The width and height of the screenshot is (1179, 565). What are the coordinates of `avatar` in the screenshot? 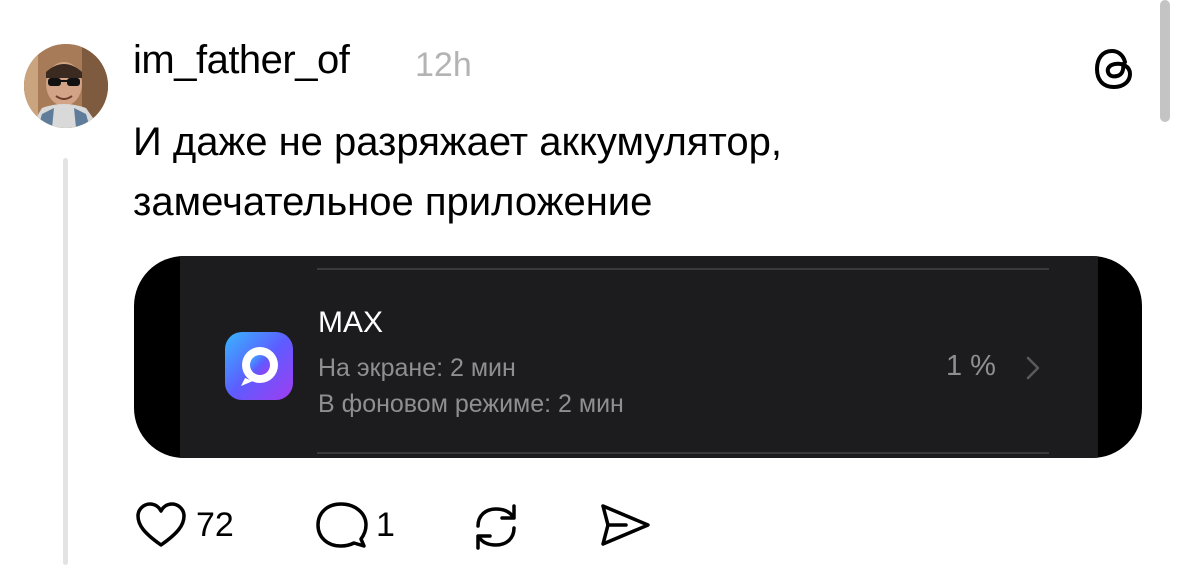 It's located at (66, 86).